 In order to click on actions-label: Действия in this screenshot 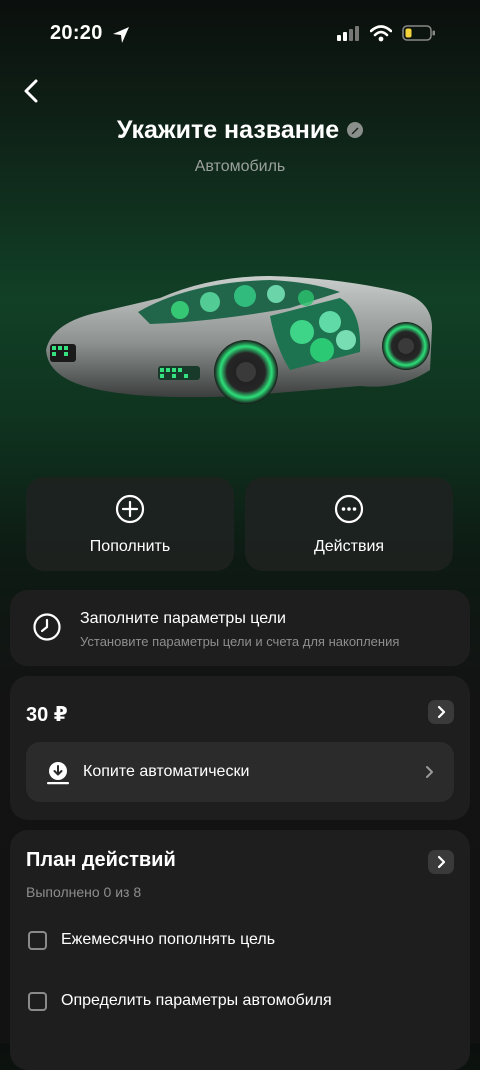, I will do `click(349, 546)`.